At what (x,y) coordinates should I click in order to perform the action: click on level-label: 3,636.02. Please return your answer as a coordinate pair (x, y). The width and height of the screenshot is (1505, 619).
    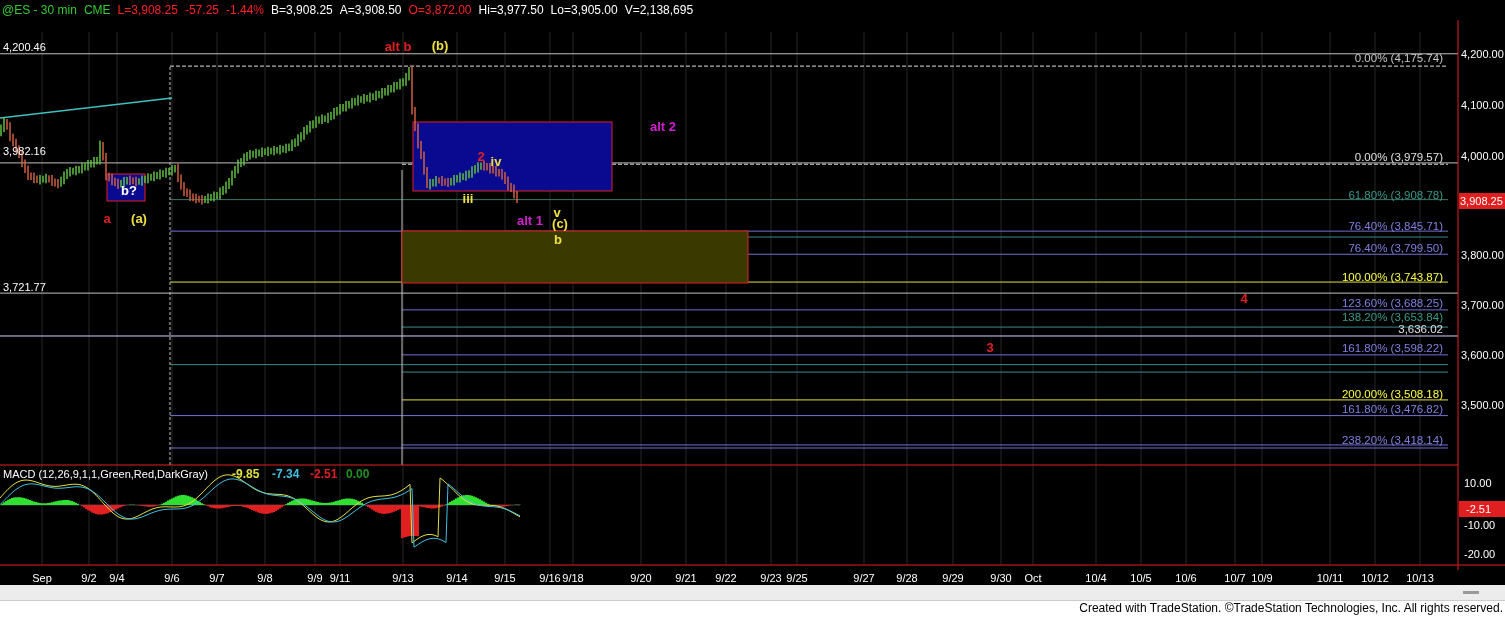
    Looking at the image, I should click on (1420, 329).